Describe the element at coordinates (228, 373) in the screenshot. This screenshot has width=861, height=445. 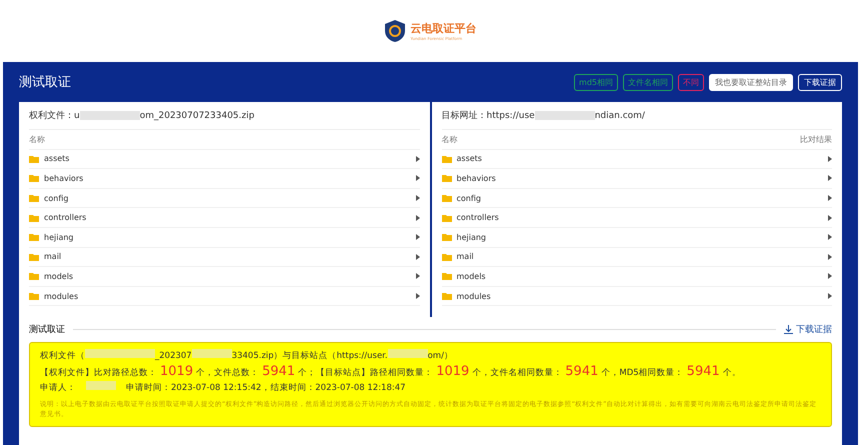
I see `result-text: 个，文件总数：` at that location.